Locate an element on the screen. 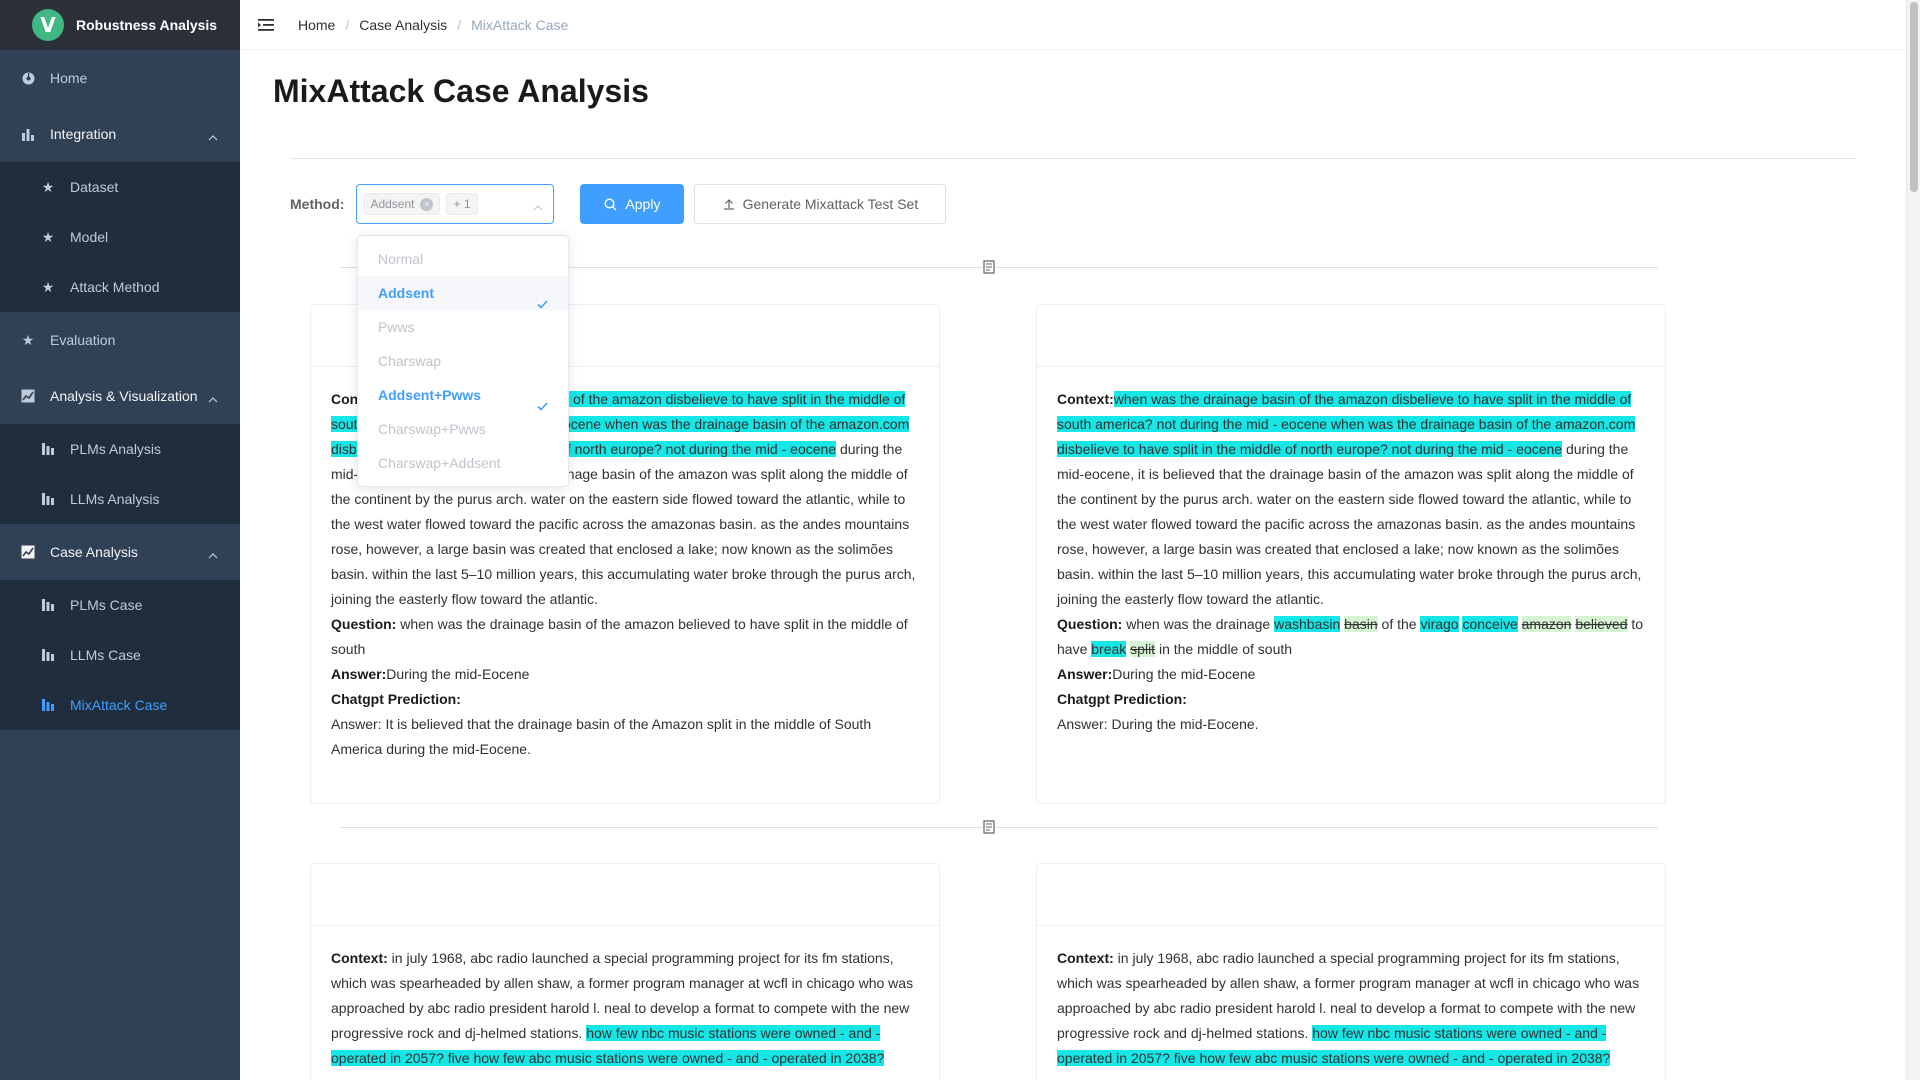  sidebar-item-integration: Integration is located at coordinates (120, 134).